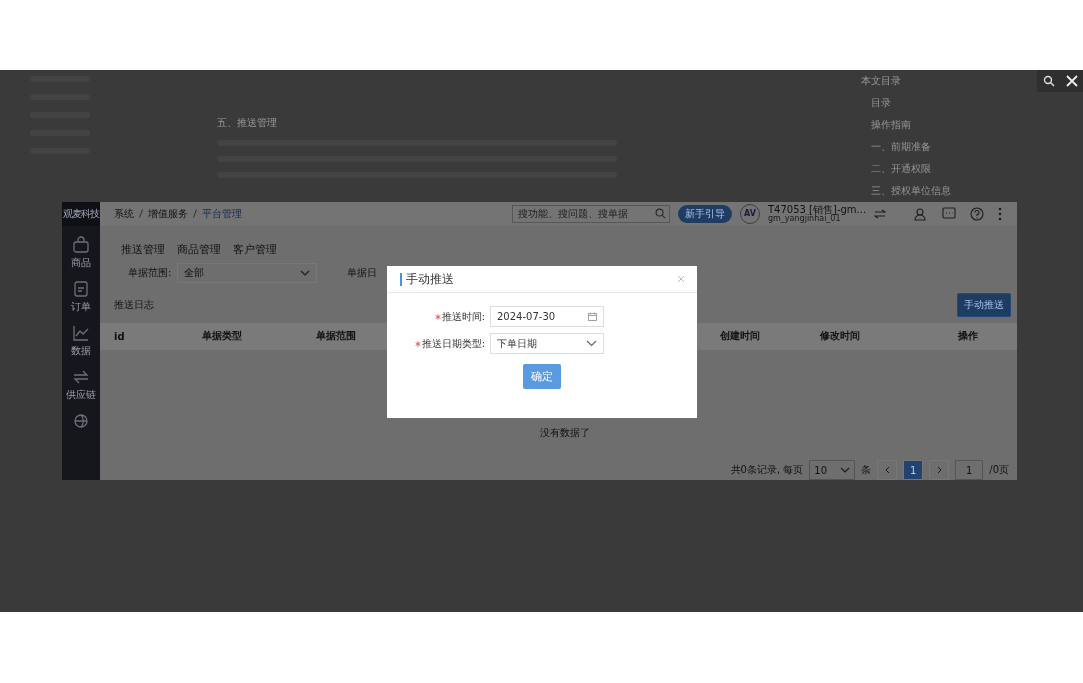 The image size is (1083, 683). Describe the element at coordinates (840, 336) in the screenshot. I see `column-header: 修改时间` at that location.